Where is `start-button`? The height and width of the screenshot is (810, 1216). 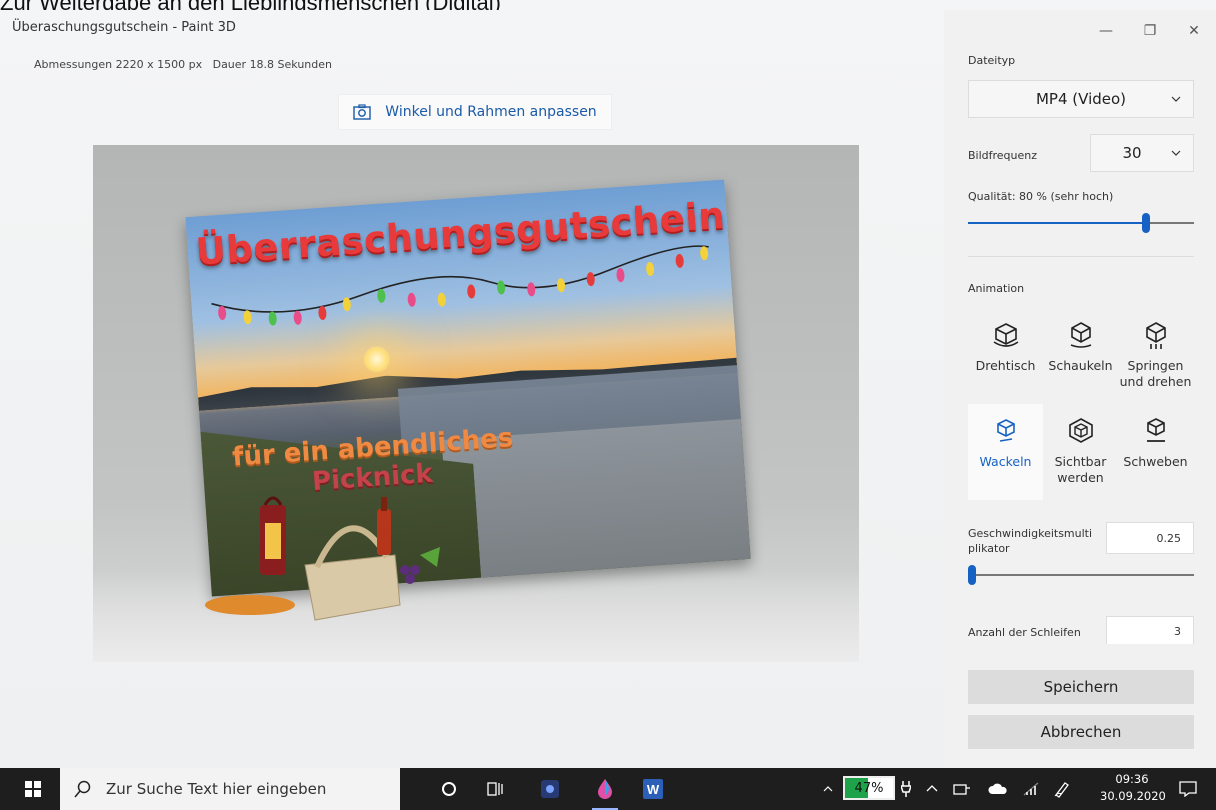 start-button is located at coordinates (33, 789).